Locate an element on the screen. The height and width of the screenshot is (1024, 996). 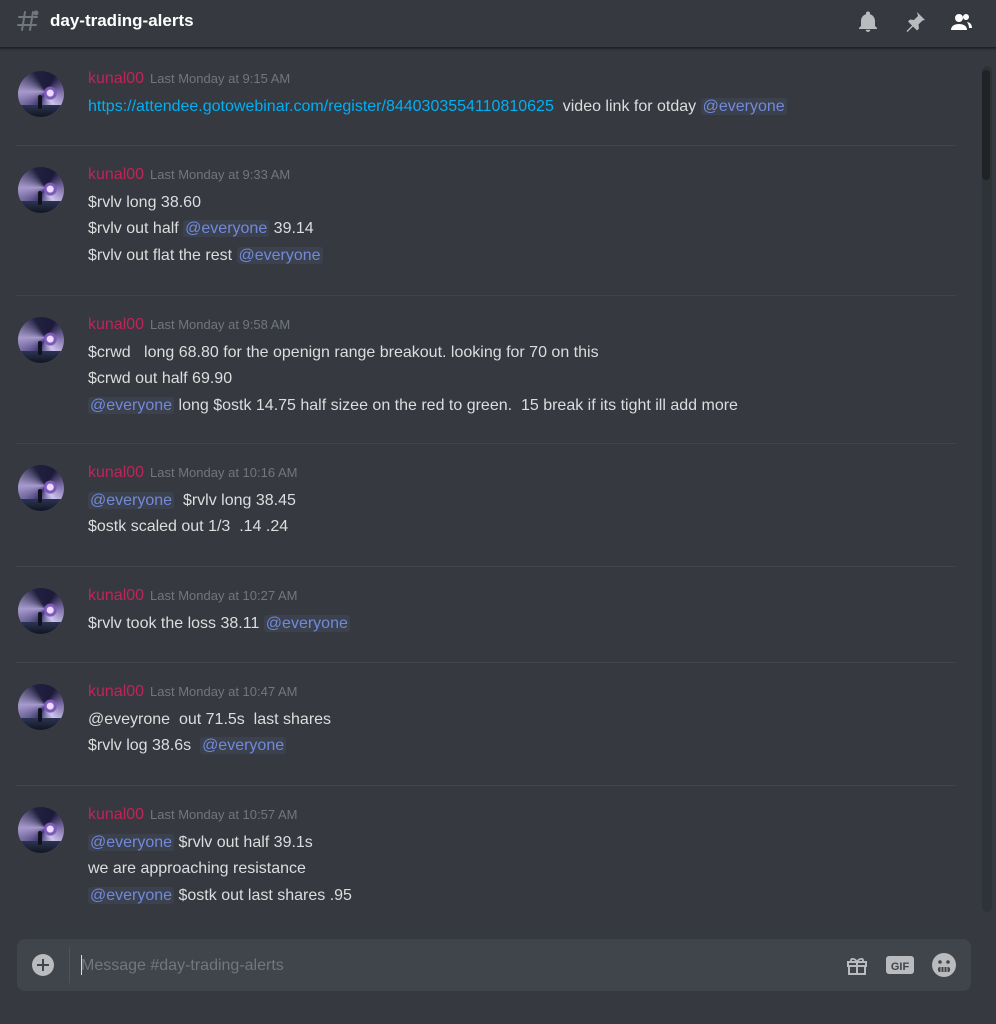
text-caret is located at coordinates (81, 965).